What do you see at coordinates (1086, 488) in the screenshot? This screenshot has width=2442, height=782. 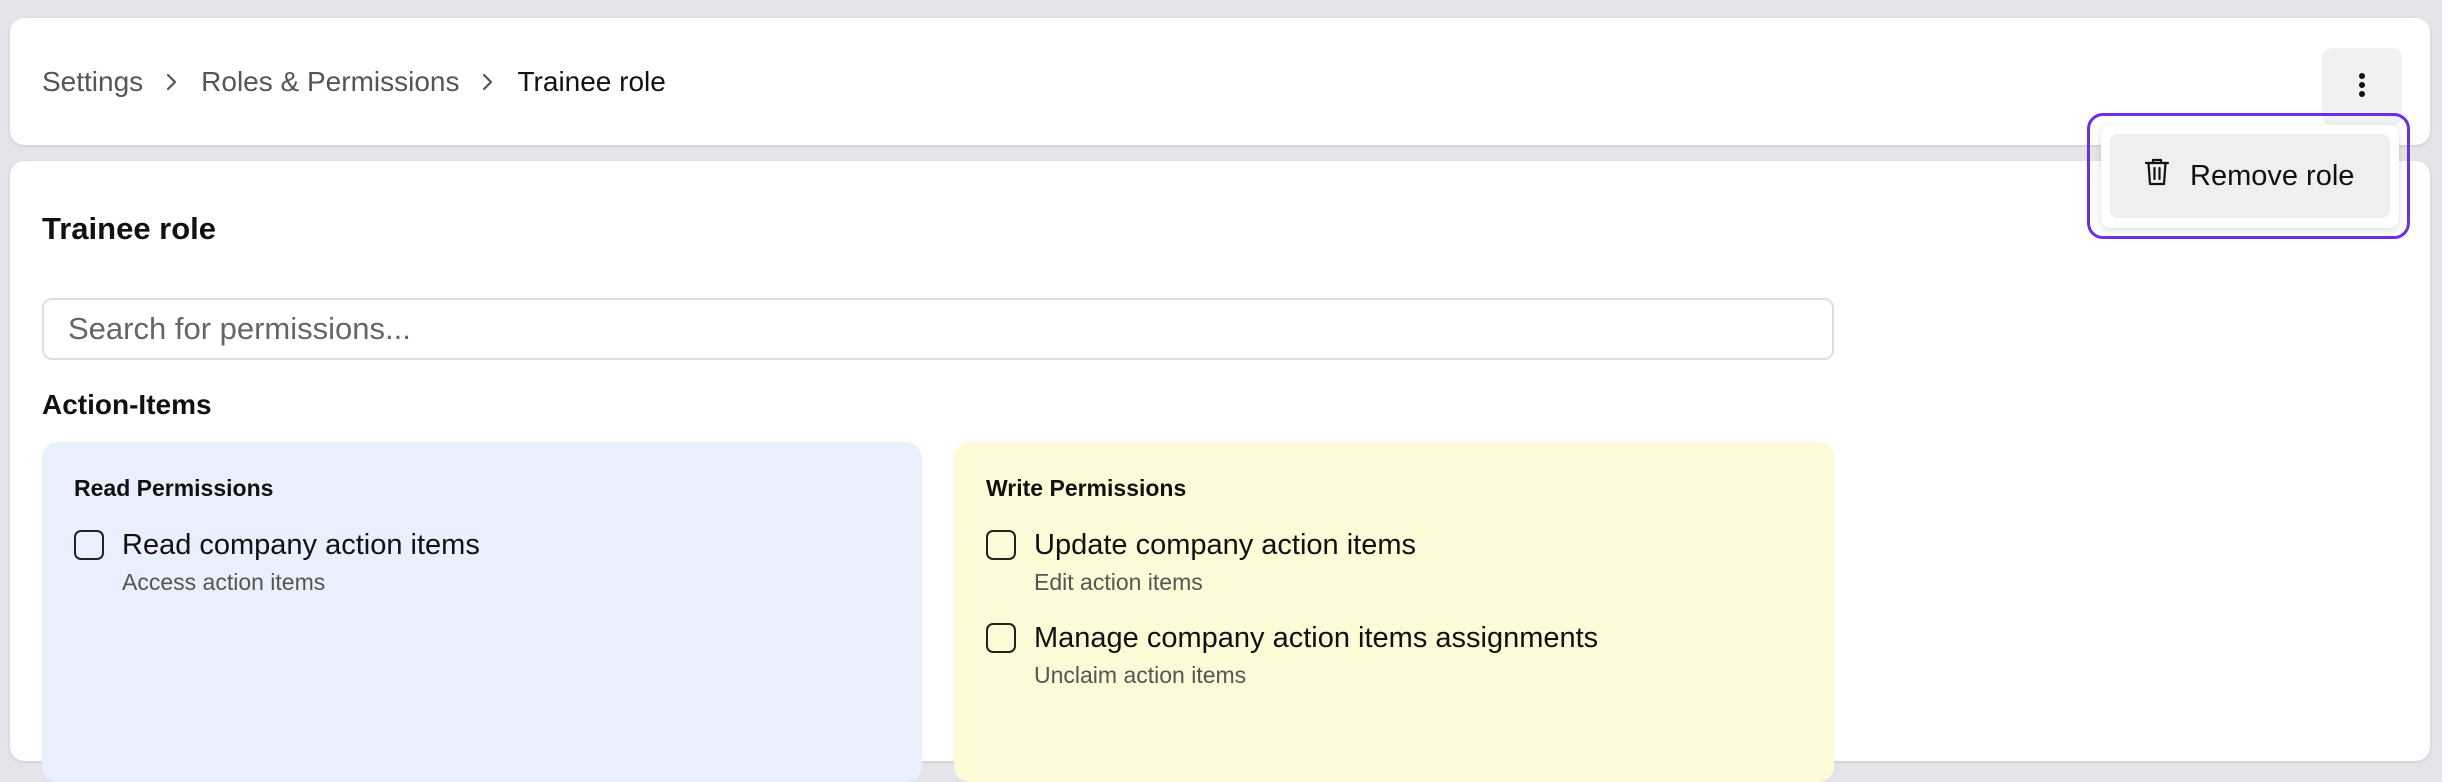 I see `write-permissions-title: Write Permissions` at bounding box center [1086, 488].